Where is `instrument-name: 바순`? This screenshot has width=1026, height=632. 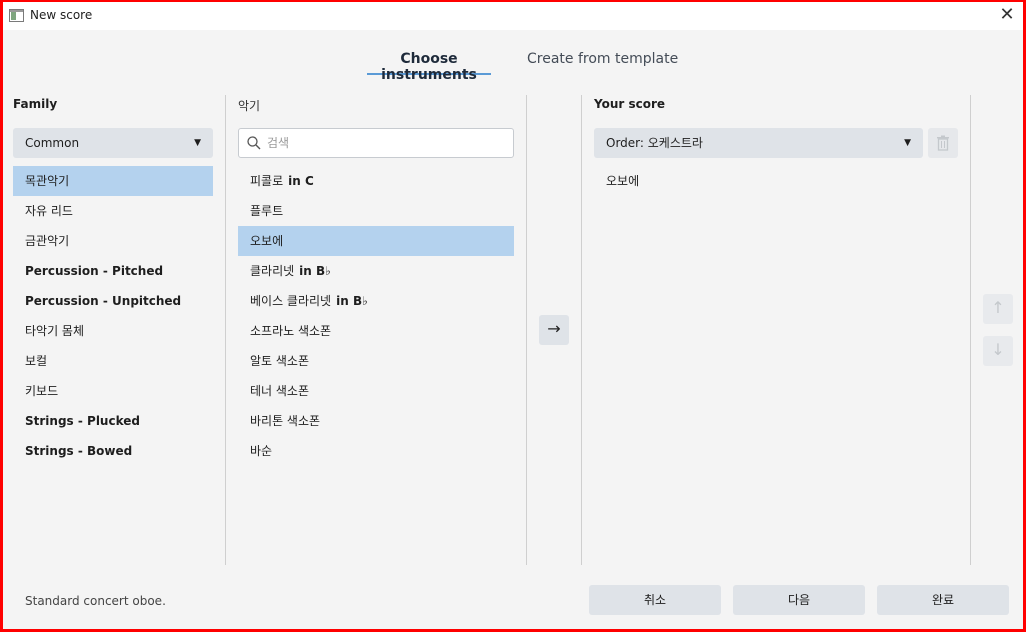 instrument-name: 바순 is located at coordinates (261, 451).